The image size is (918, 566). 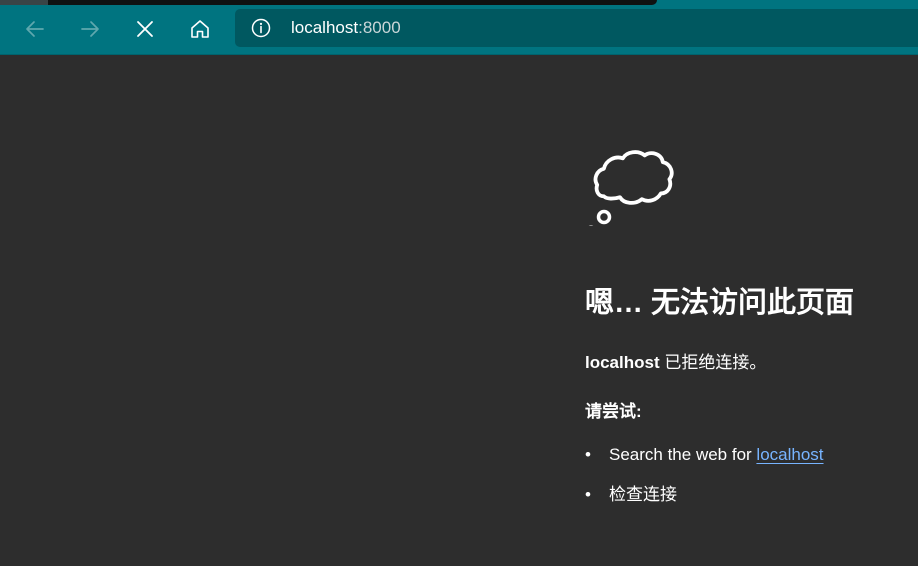 I want to click on stop-button, so click(x=145, y=29).